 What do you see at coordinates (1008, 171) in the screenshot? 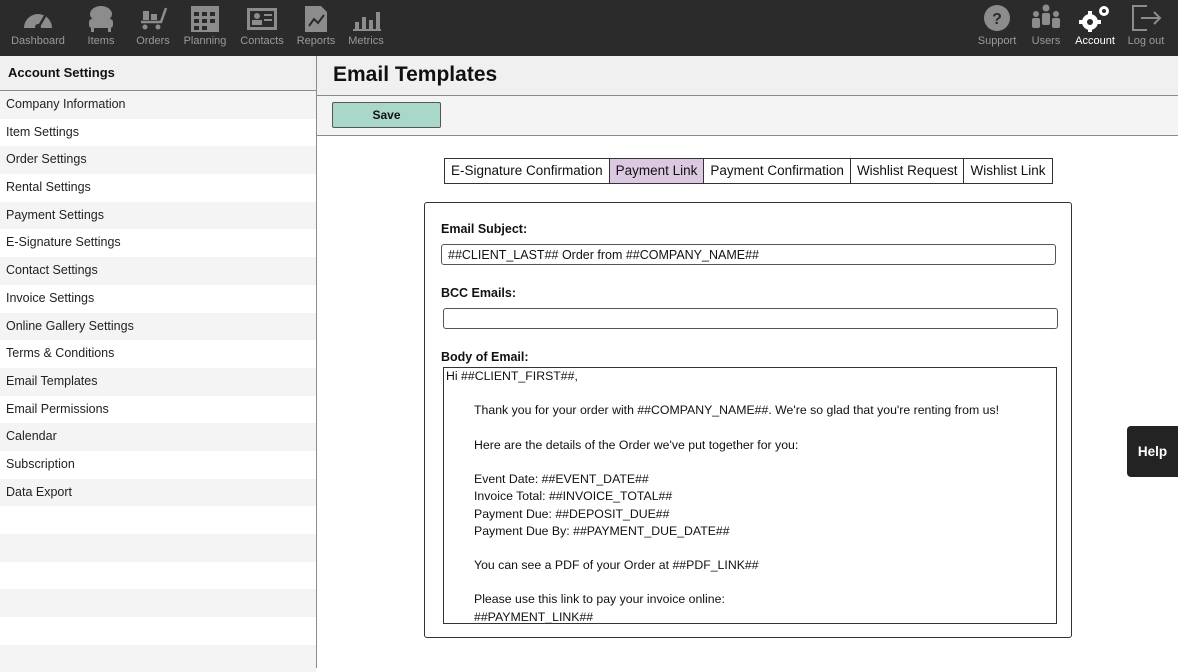
I see `tab-wishlist-link: Wishlist Link` at bounding box center [1008, 171].